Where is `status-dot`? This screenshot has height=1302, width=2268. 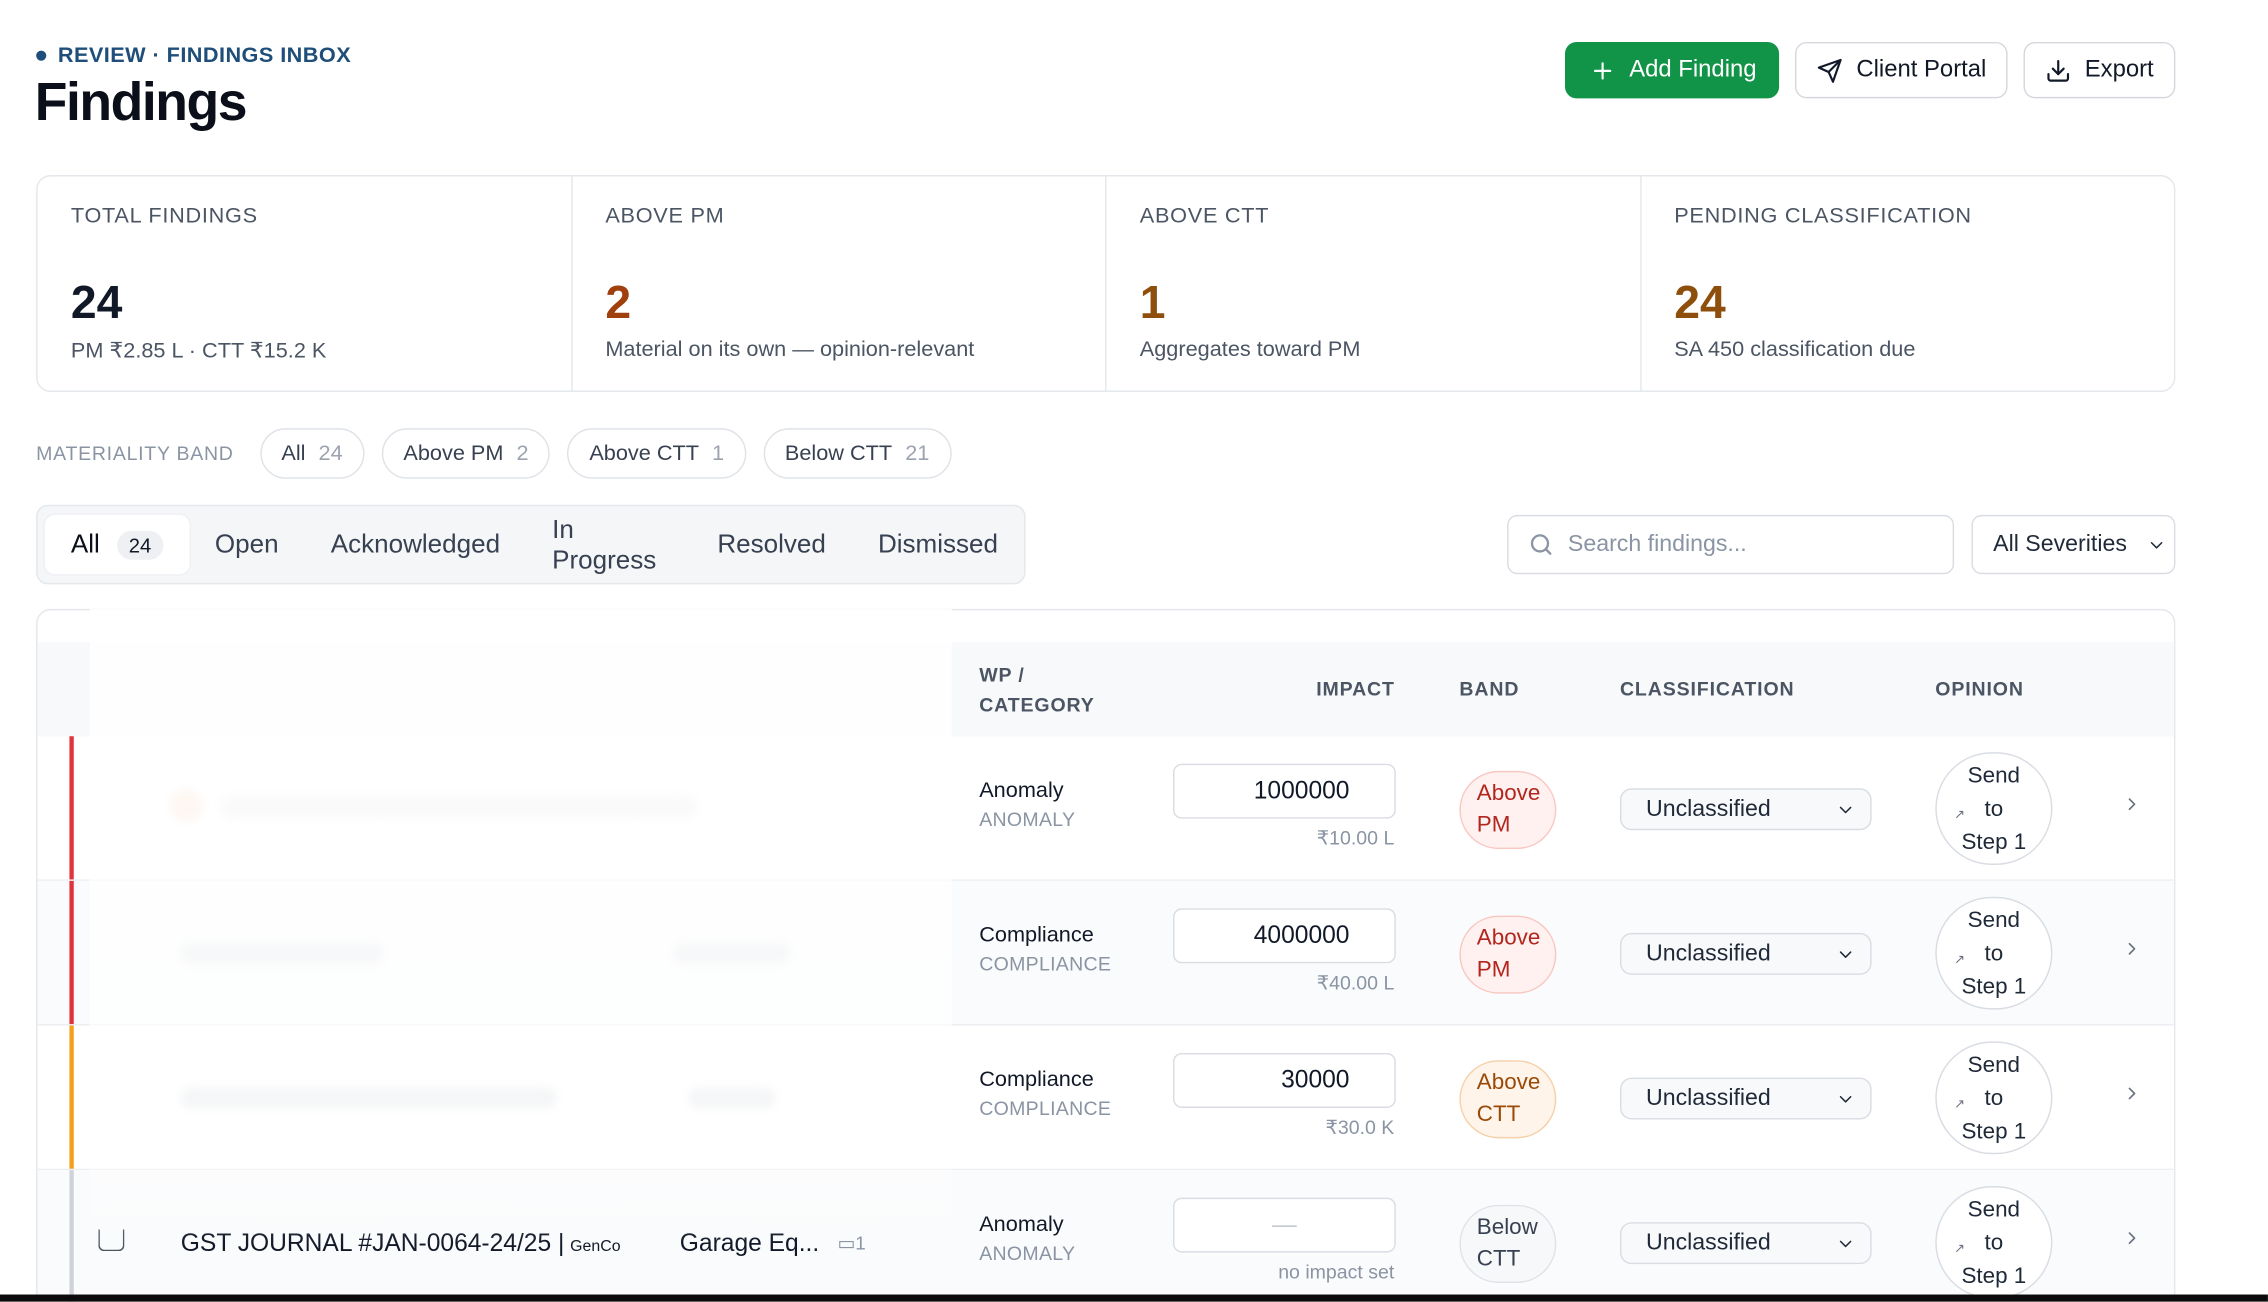
status-dot is located at coordinates (41, 55).